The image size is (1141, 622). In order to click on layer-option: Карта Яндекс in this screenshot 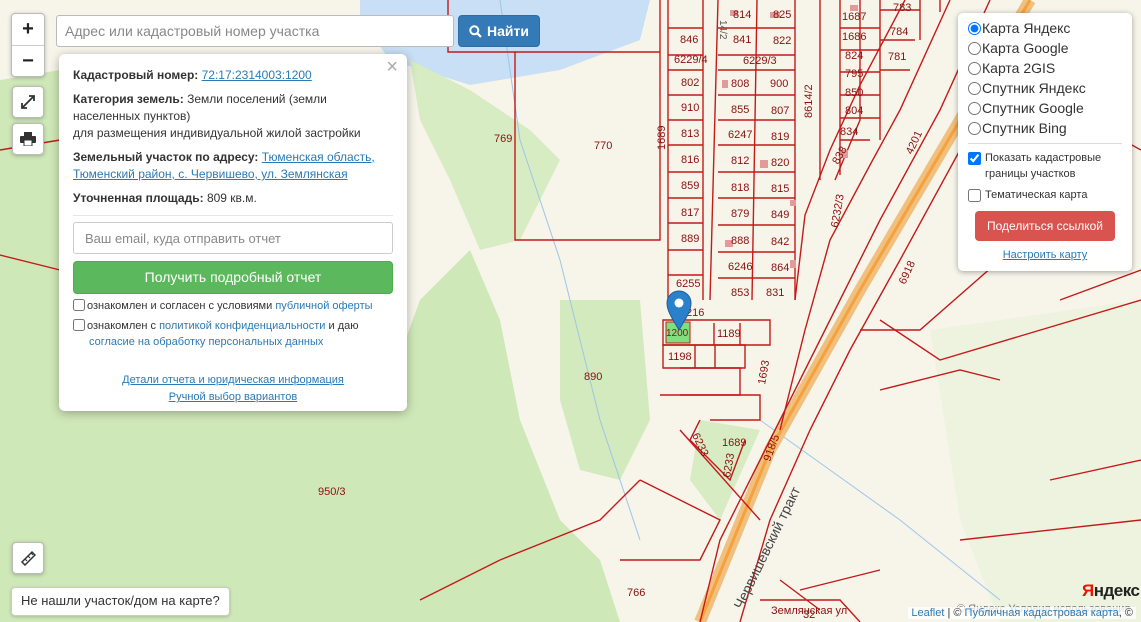, I will do `click(1045, 29)`.